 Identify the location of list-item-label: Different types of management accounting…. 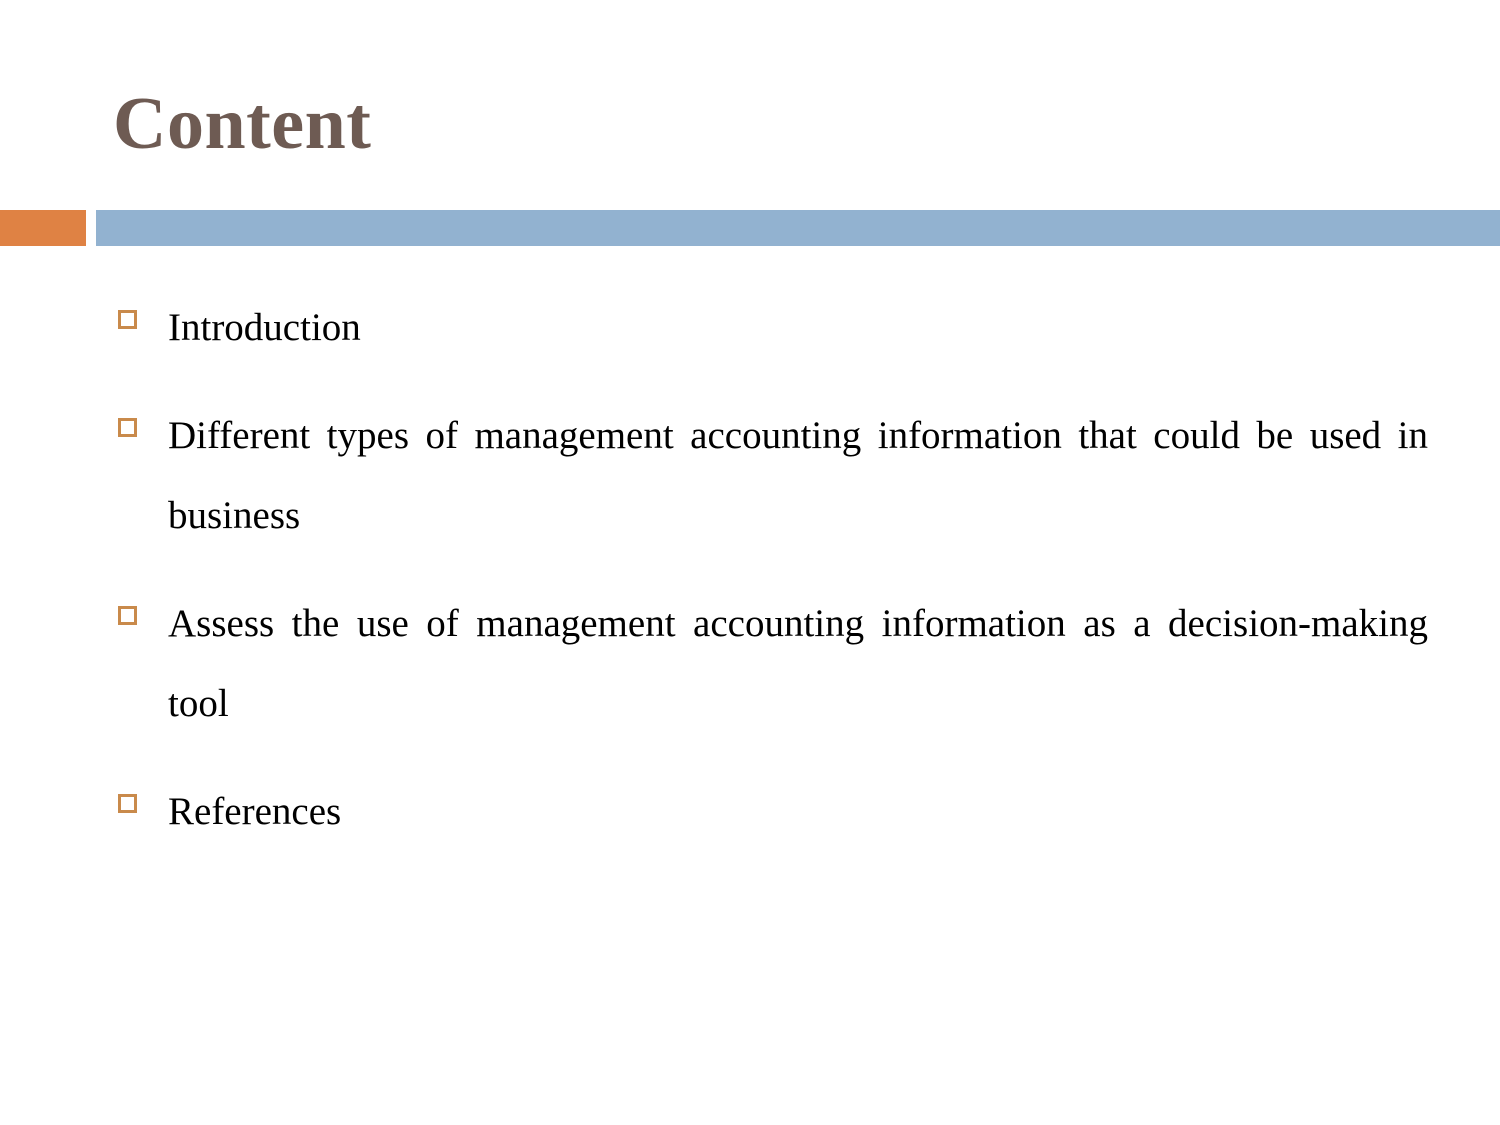
(798, 475).